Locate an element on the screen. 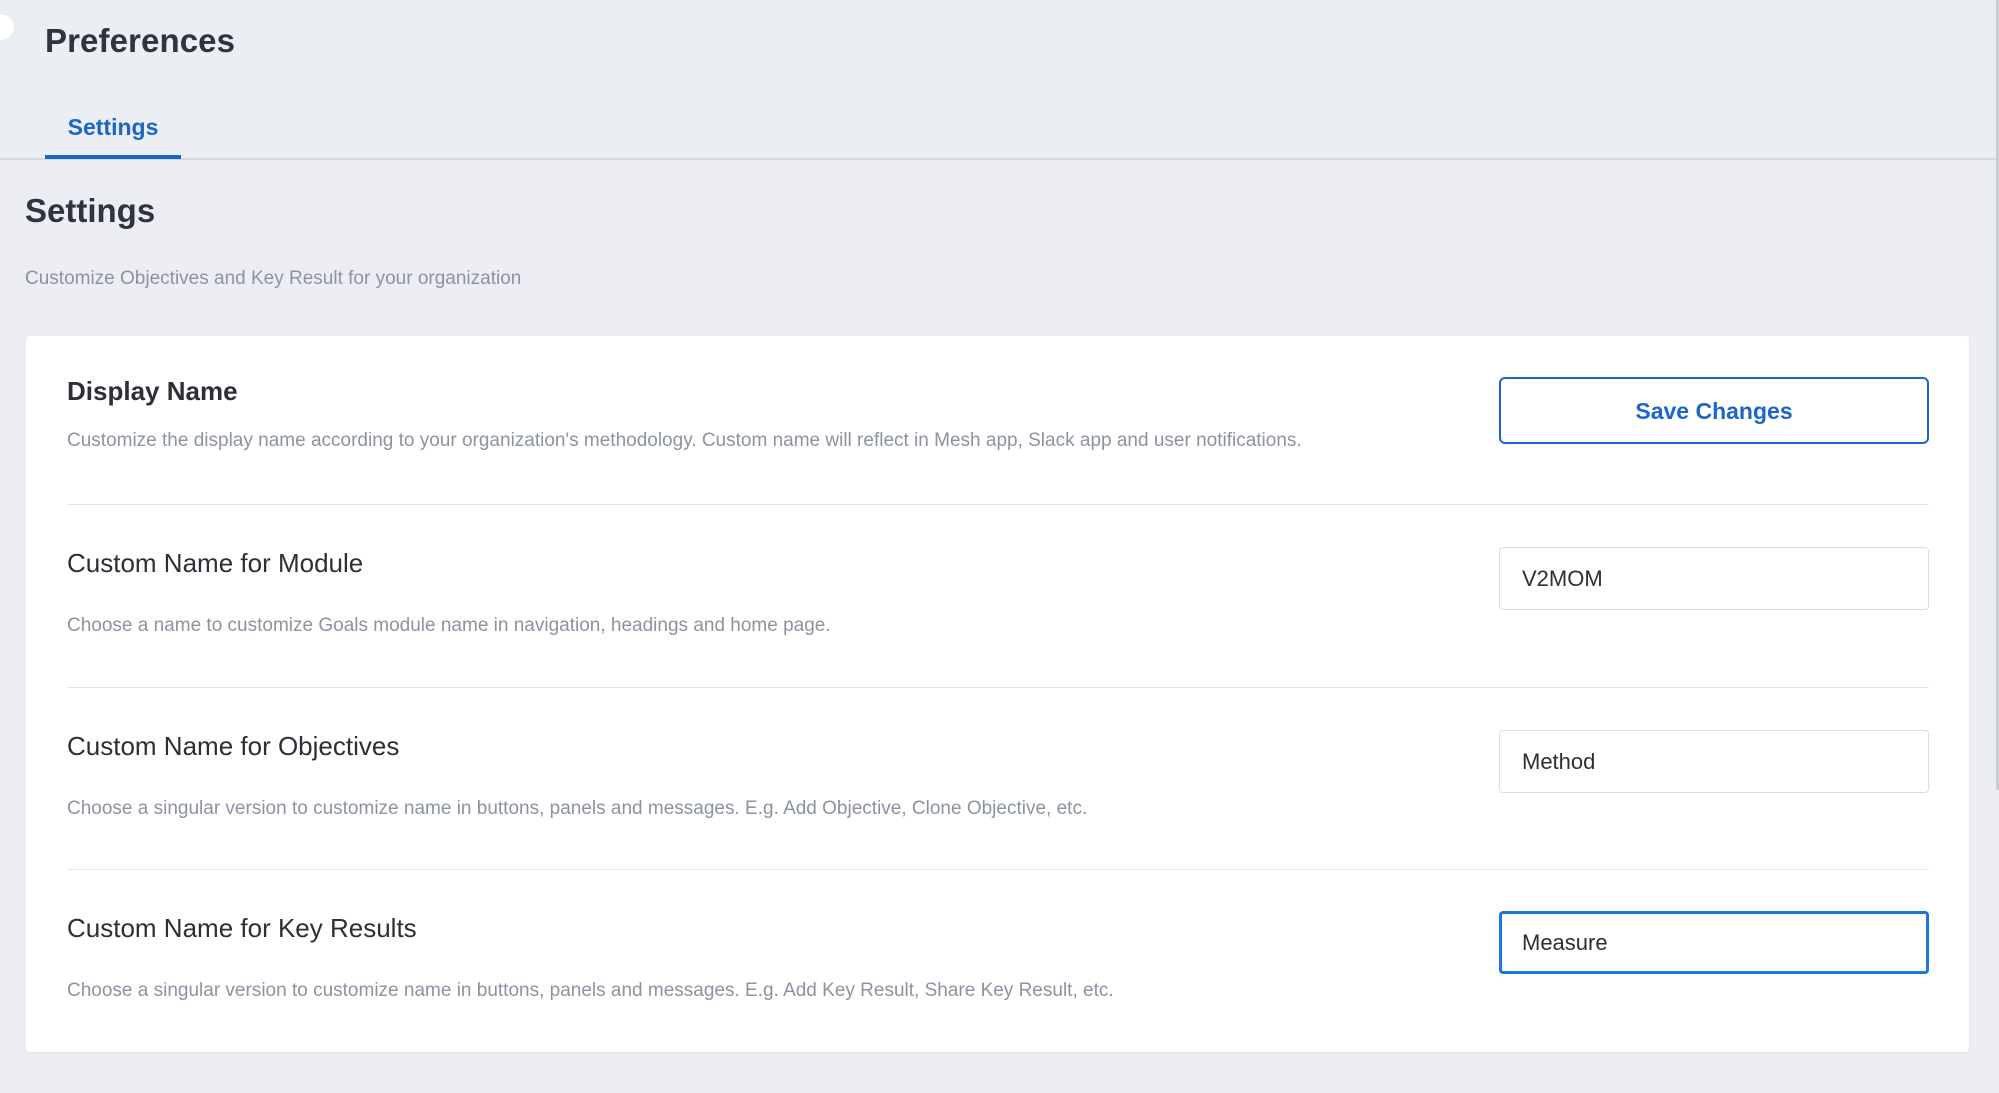  objectives-name-input is located at coordinates (1714, 761).